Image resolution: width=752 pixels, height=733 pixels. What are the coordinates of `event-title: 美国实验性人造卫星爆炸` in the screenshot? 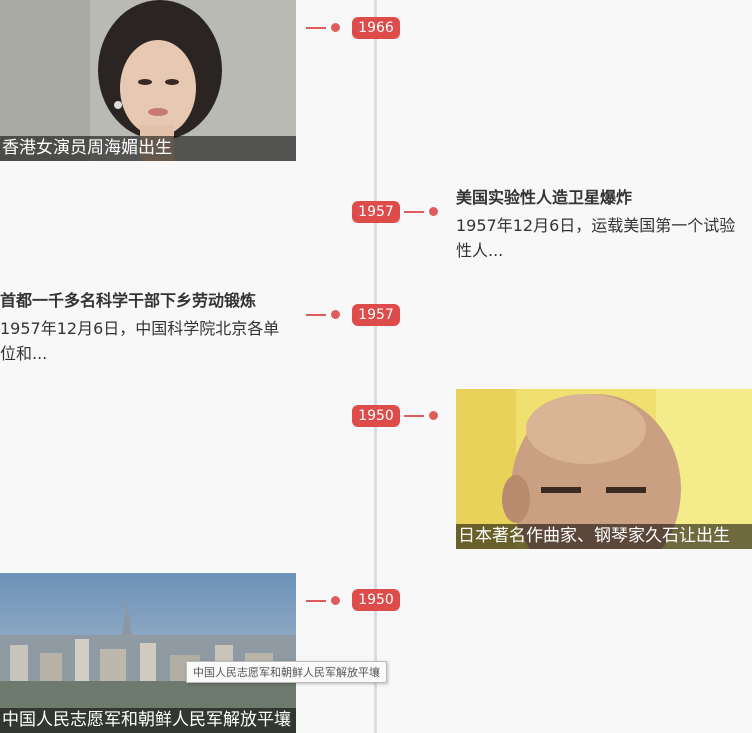 It's located at (601, 198).